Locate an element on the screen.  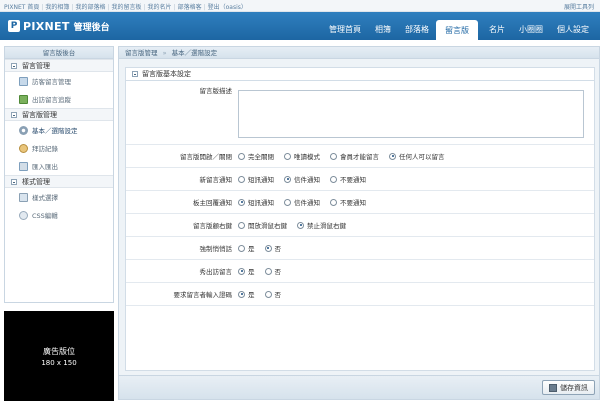
sidebar-item-label: 拜訪紀錄 is located at coordinates (45, 149).